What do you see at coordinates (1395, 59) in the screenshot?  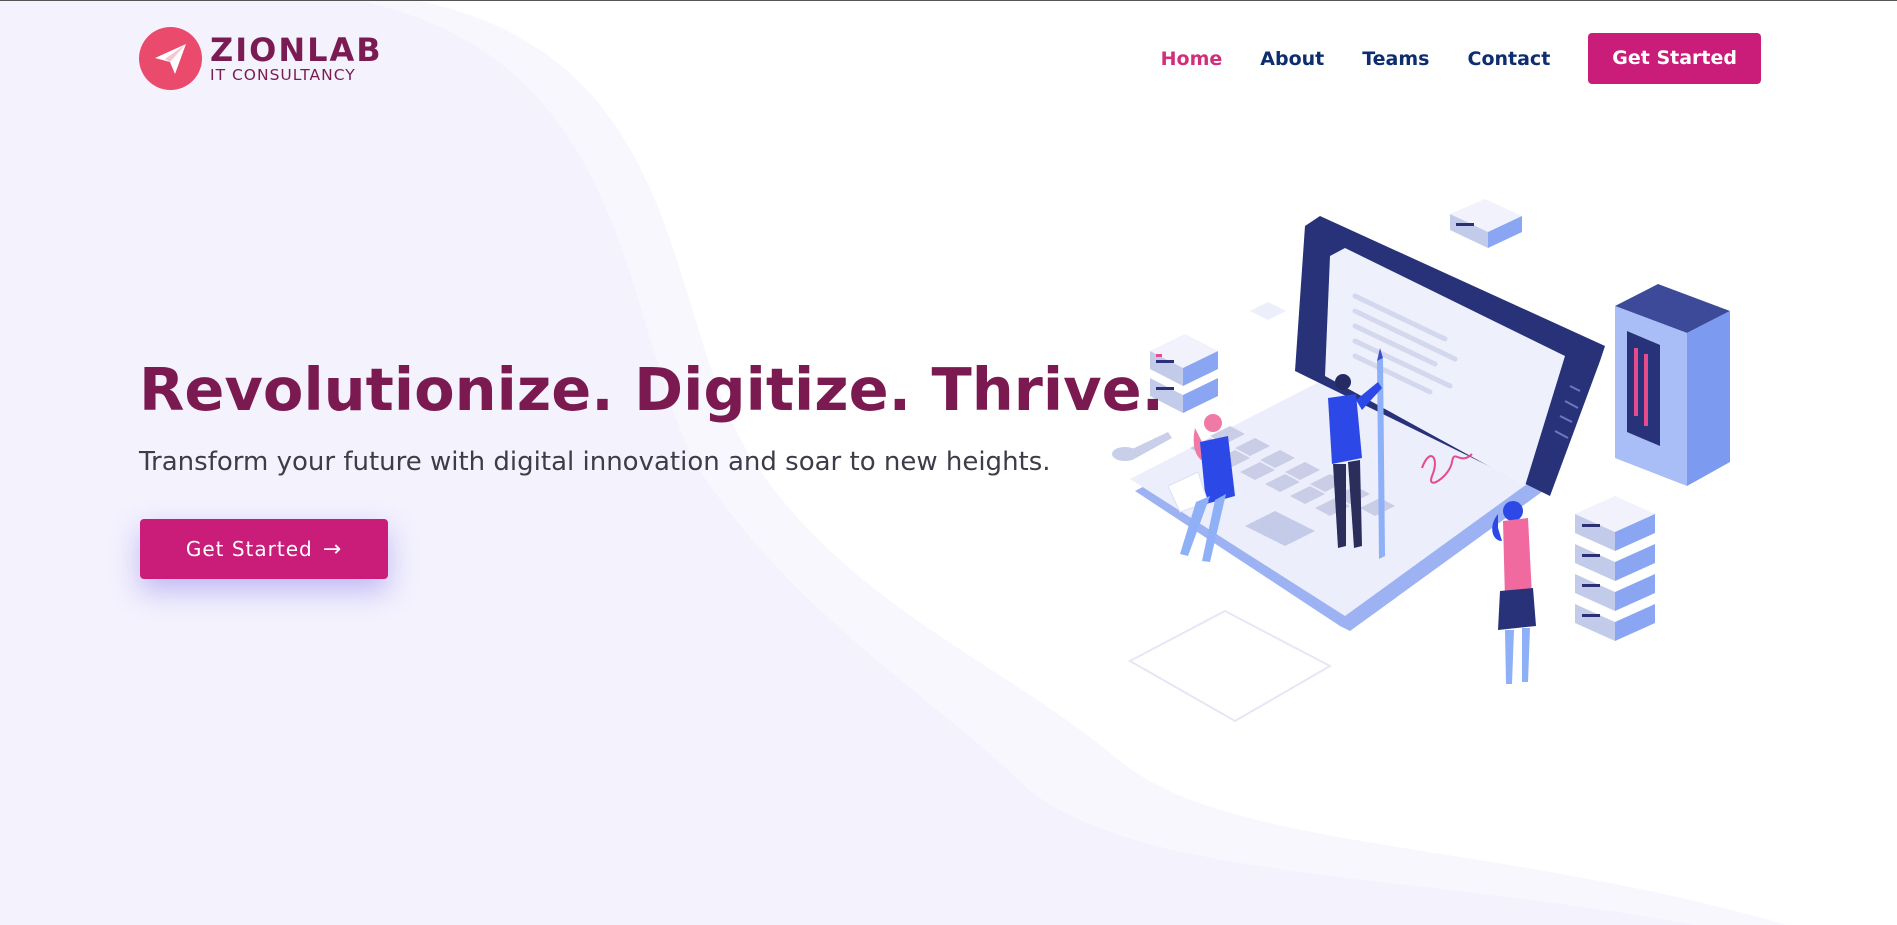 I see `nav-link-teams: Teams` at bounding box center [1395, 59].